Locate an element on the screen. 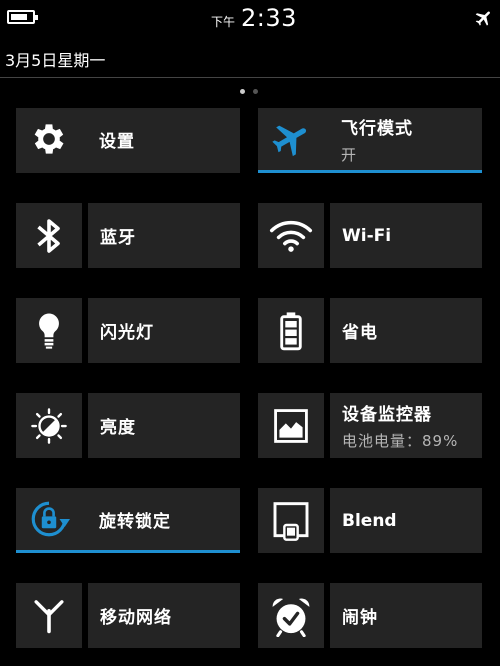  battery-icon is located at coordinates (22, 17).